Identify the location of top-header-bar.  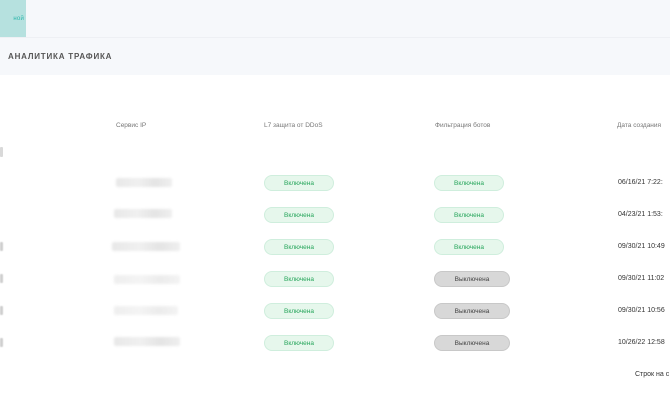
(335, 18).